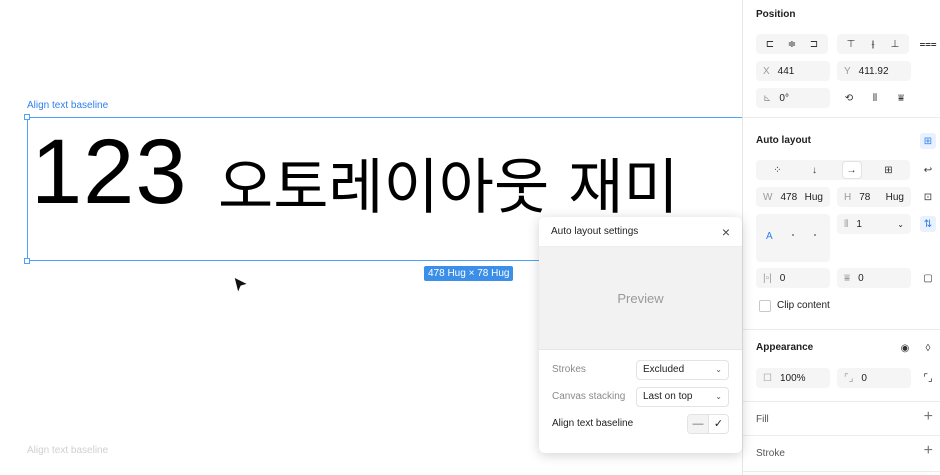 The height and width of the screenshot is (475, 940). I want to click on baseline-on-option: ✓, so click(718, 423).